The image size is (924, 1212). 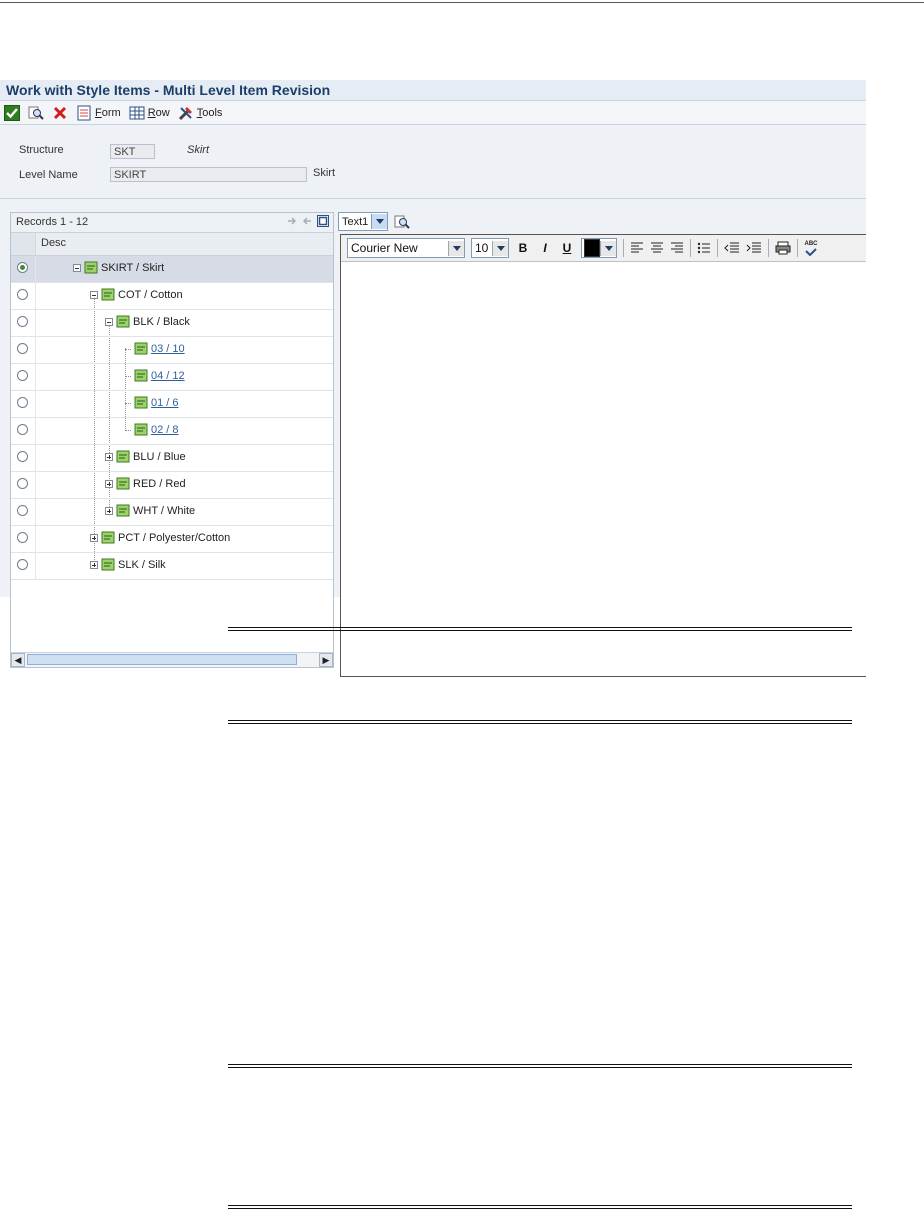 I want to click on tree-node: SLK / Silk, so click(x=128, y=565).